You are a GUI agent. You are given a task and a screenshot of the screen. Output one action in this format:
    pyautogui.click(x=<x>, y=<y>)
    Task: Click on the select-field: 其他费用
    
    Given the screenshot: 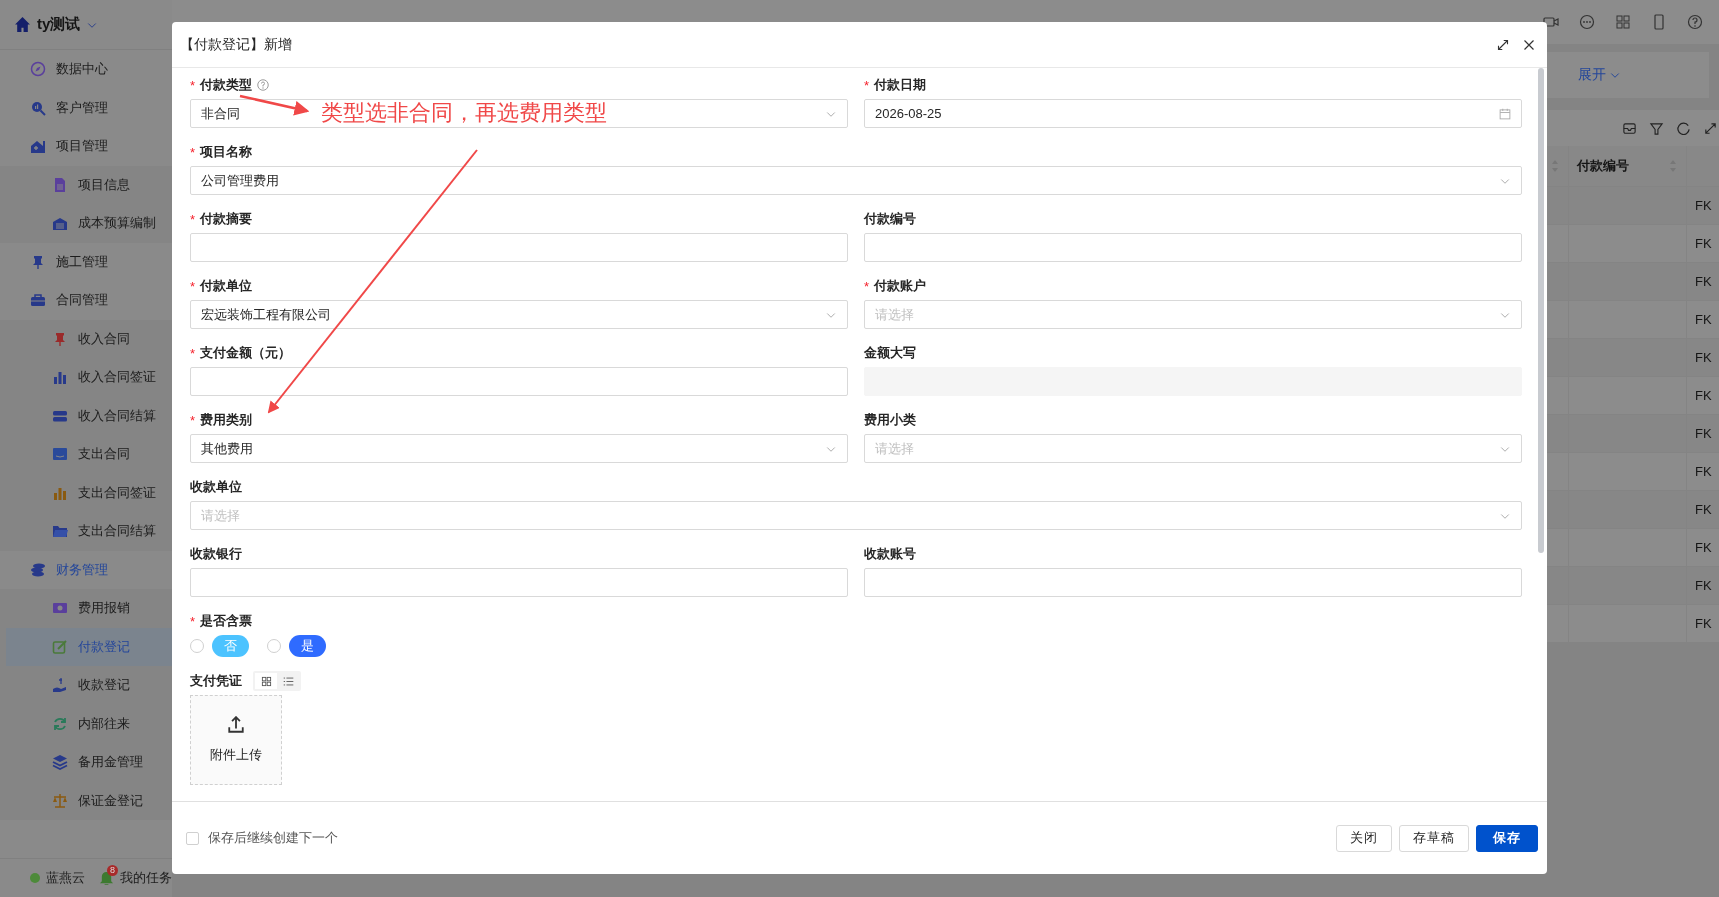 What is the action you would take?
    pyautogui.click(x=519, y=448)
    